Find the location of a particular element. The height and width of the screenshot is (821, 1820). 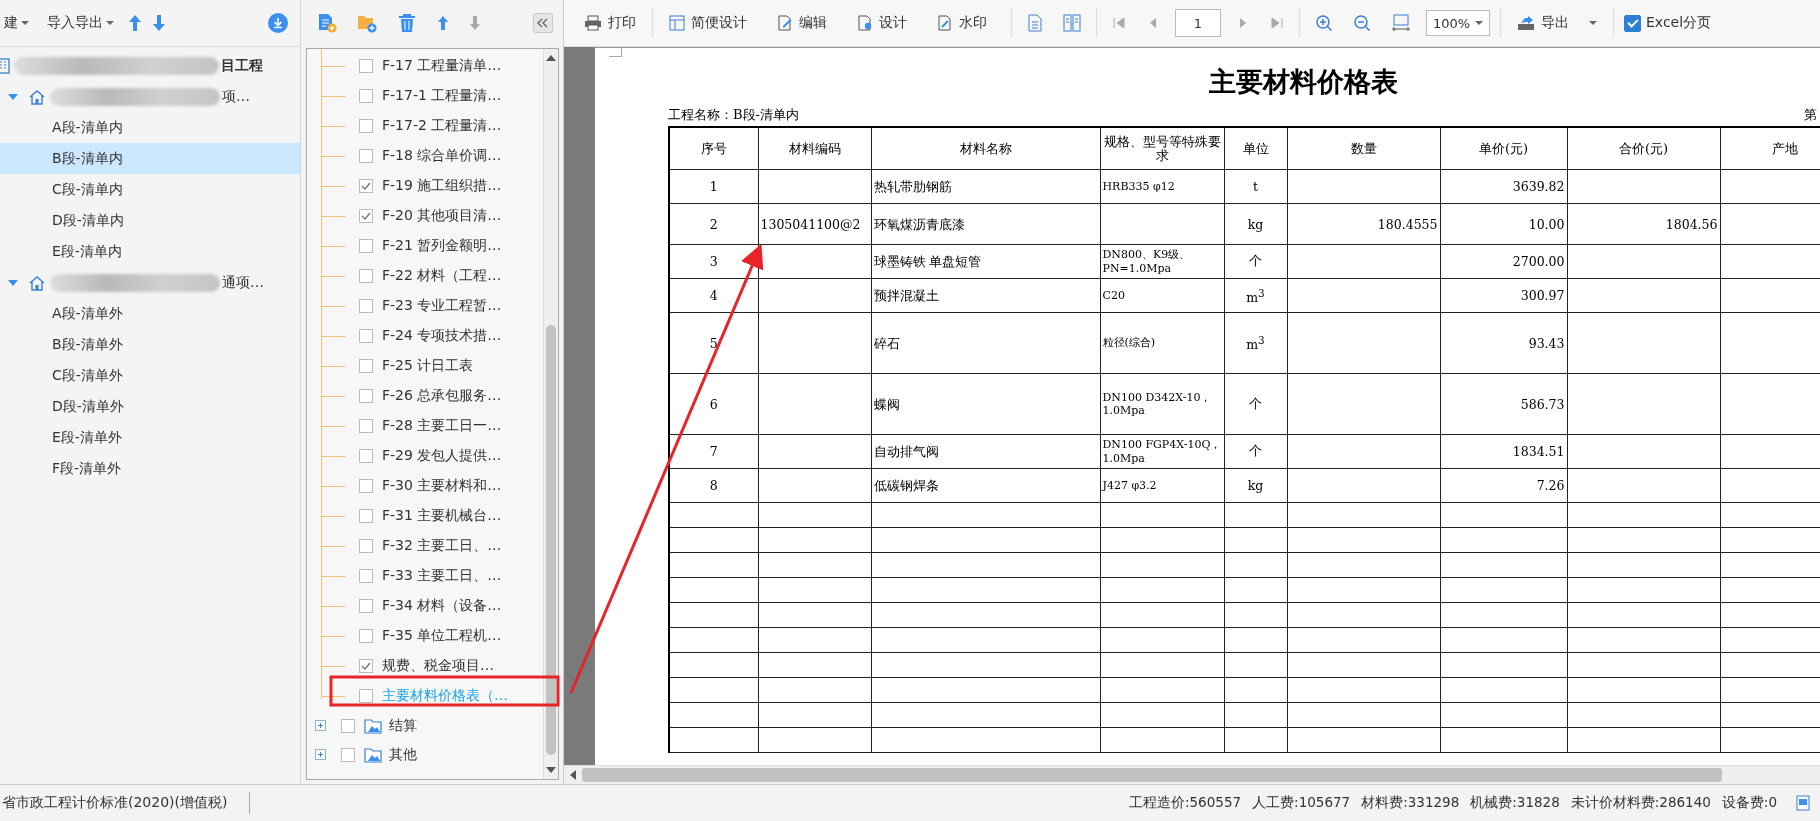

download-icon is located at coordinates (278, 23).